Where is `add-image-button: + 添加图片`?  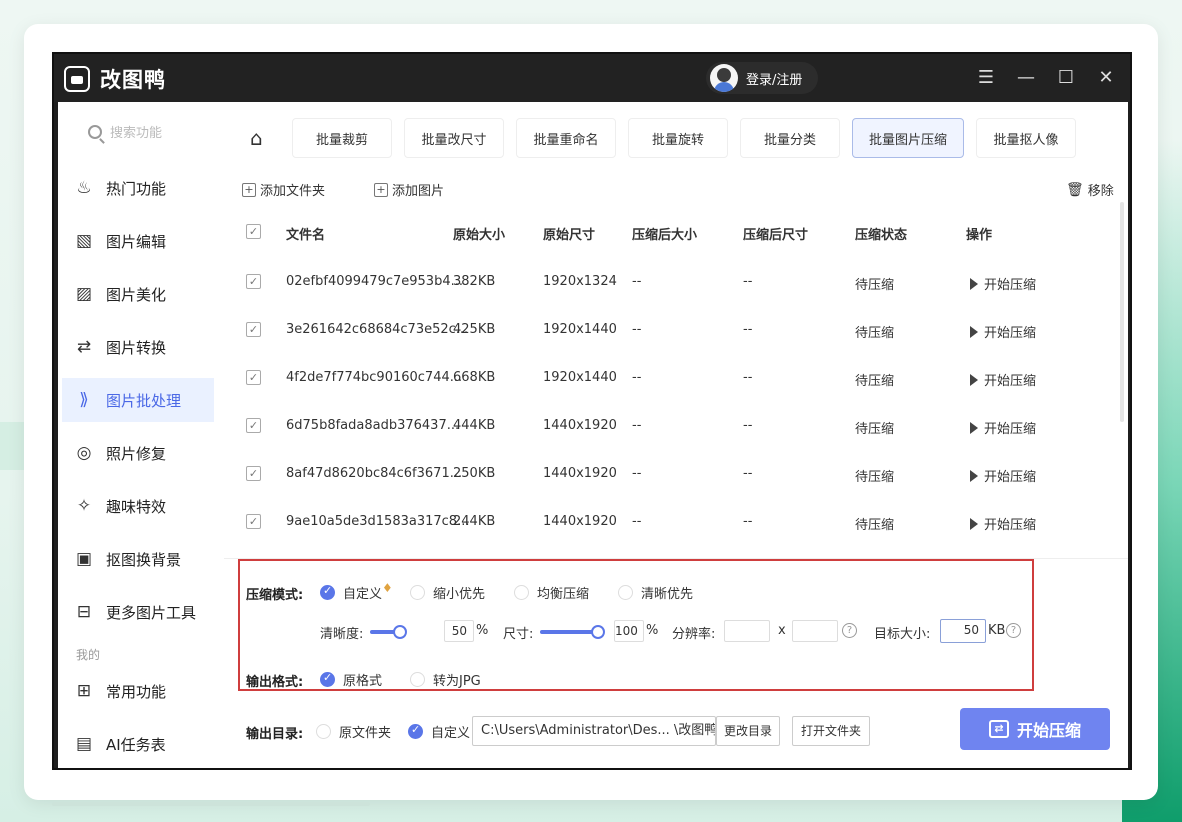
add-image-button: + 添加图片 is located at coordinates (409, 189).